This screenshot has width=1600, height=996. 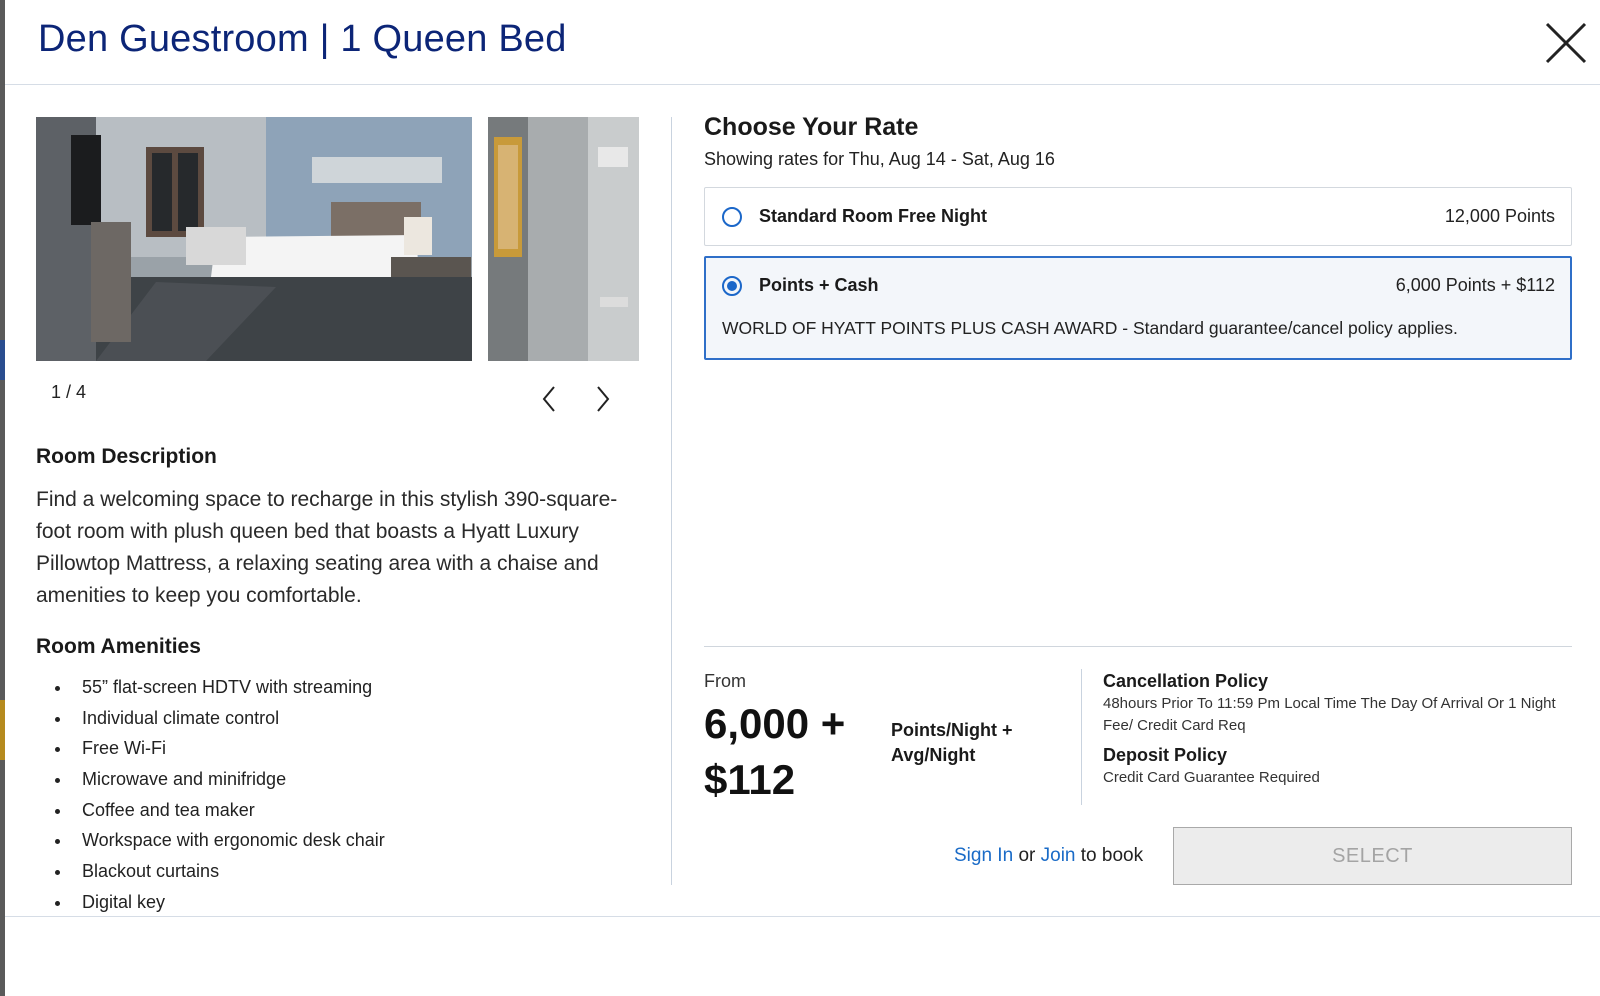 What do you see at coordinates (1372, 856) in the screenshot?
I see `select-button: SELECT` at bounding box center [1372, 856].